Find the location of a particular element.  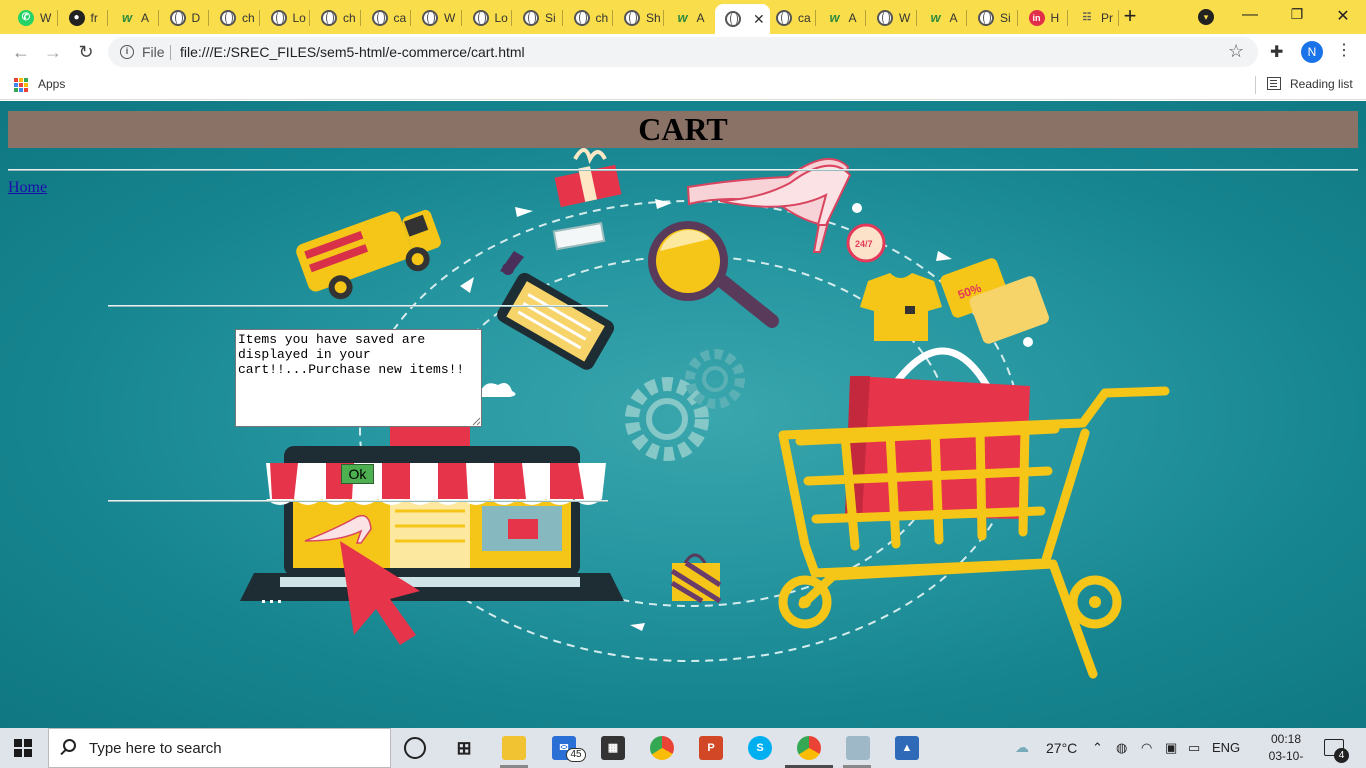

task-view-icon: ⊞ is located at coordinates (464, 748).